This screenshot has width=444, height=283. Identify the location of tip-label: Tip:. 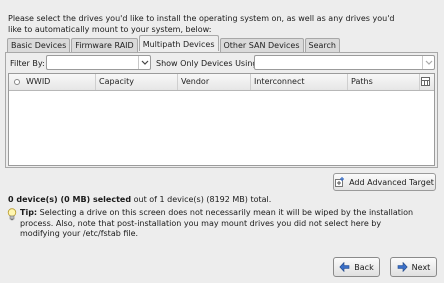
(29, 212).